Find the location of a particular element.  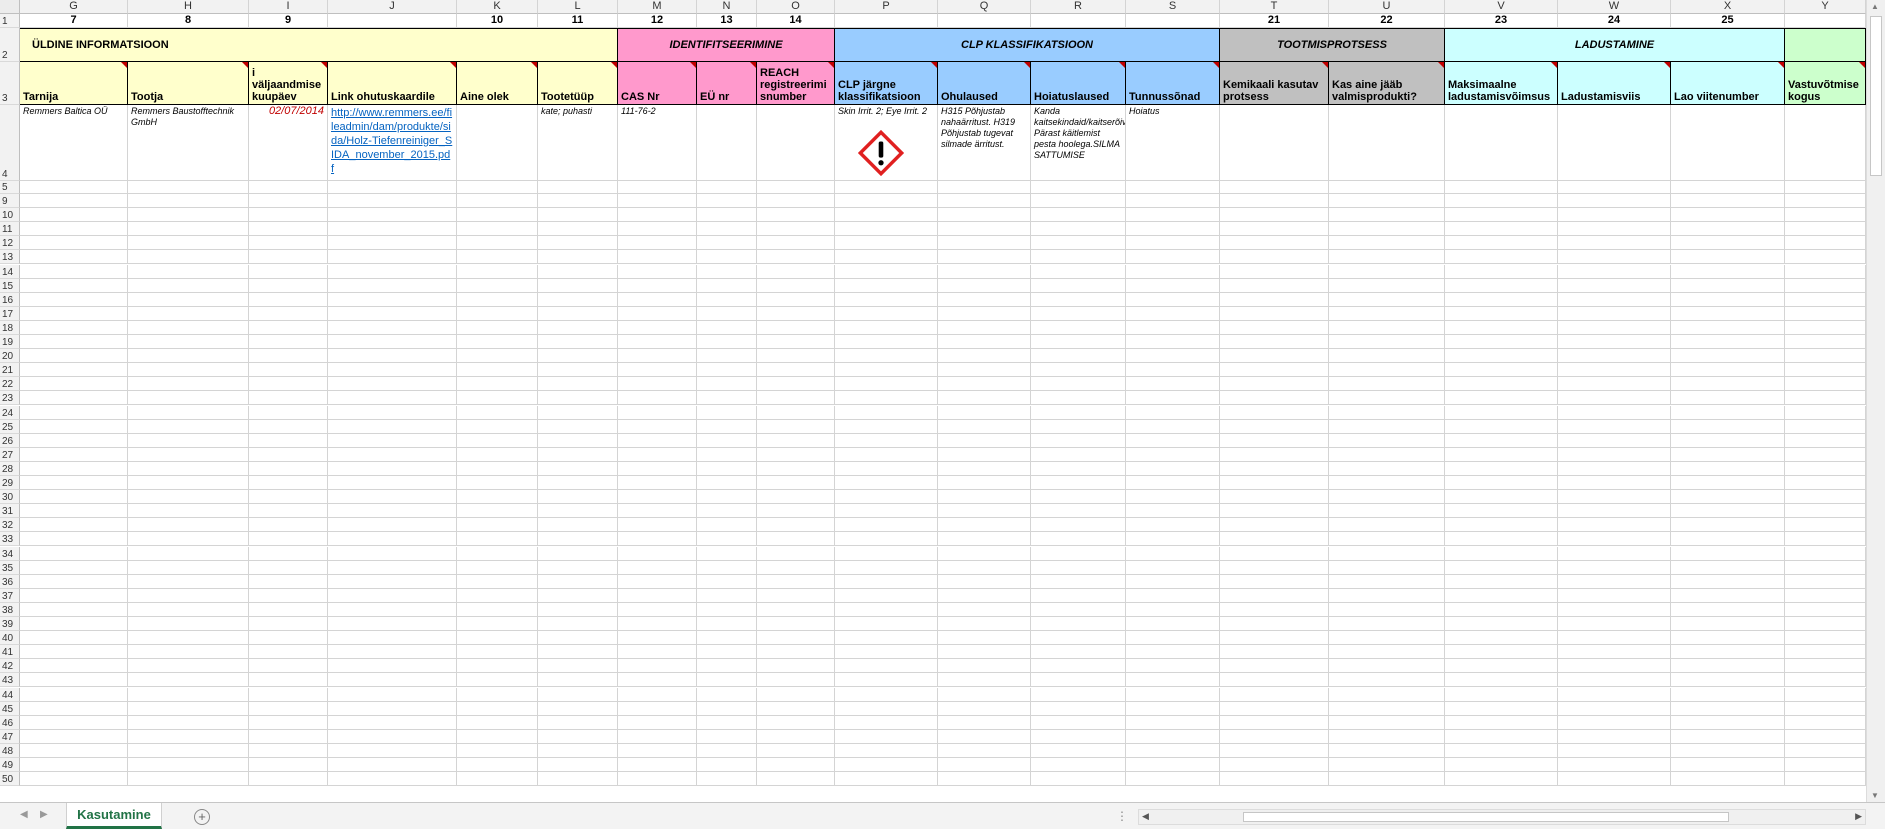

section-header-production: TOOTMISPROTSESS is located at coordinates (1332, 45).